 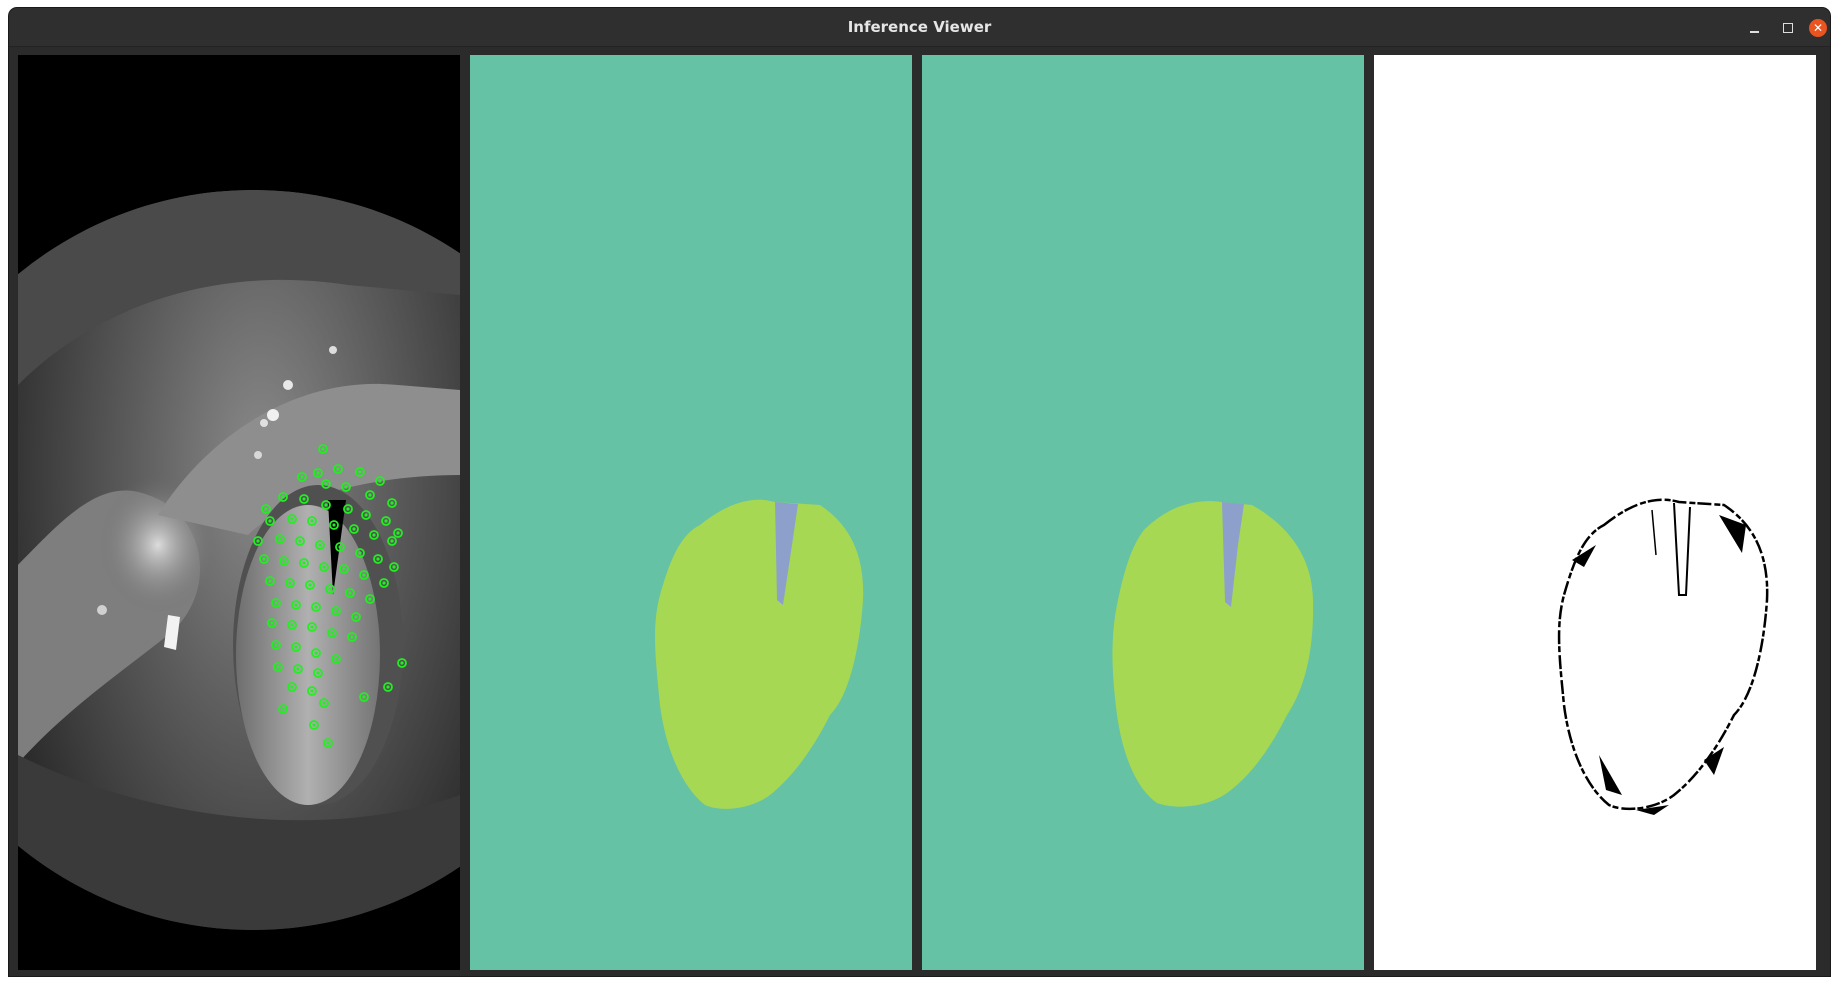 I want to click on maximize-icon, so click(x=1788, y=28).